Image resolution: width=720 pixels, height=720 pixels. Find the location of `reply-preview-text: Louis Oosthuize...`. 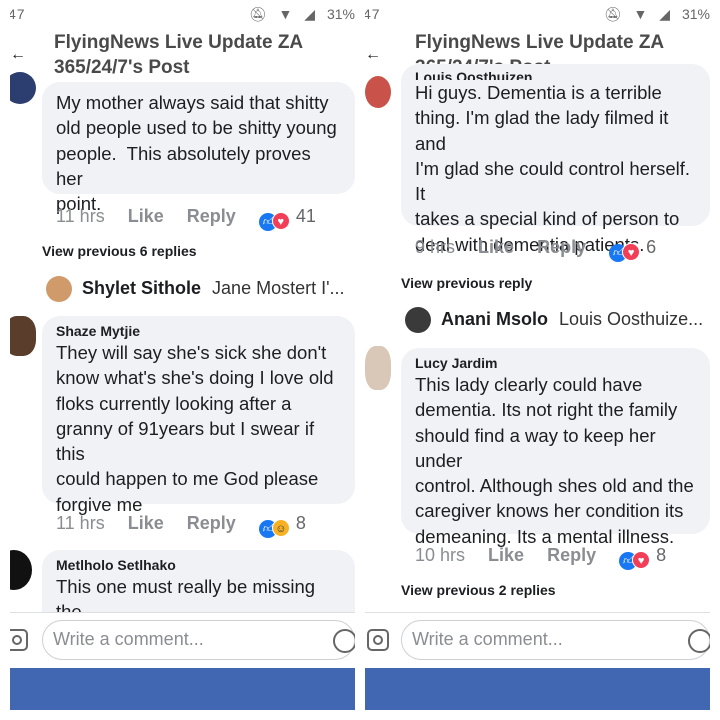

reply-preview-text: Louis Oosthuize... is located at coordinates (631, 319).